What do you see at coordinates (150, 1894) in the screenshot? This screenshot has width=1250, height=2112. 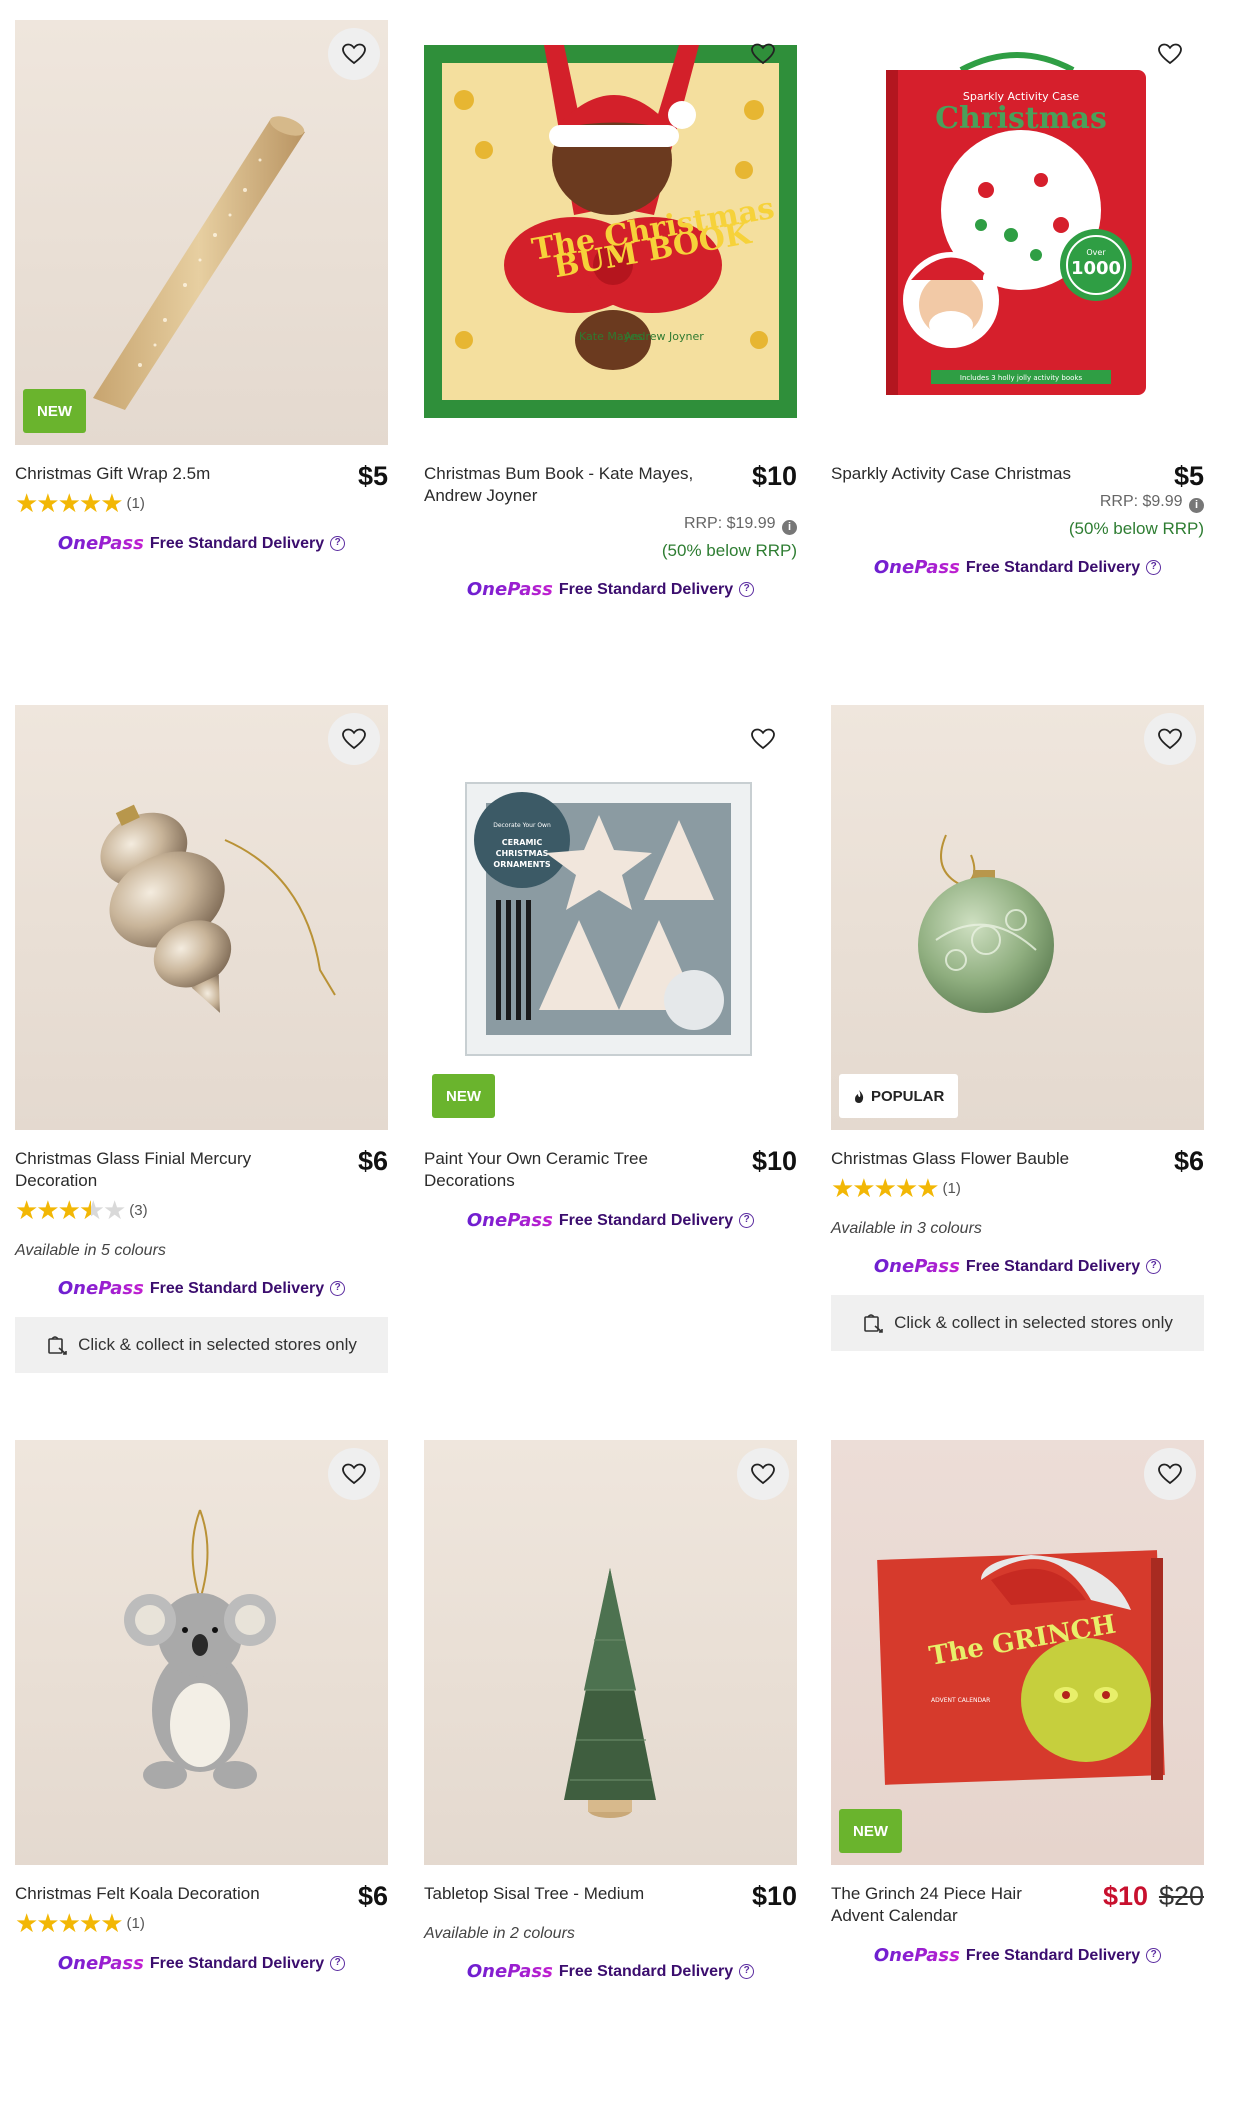 I see `product-title: Christmas Felt Koala Decoration` at bounding box center [150, 1894].